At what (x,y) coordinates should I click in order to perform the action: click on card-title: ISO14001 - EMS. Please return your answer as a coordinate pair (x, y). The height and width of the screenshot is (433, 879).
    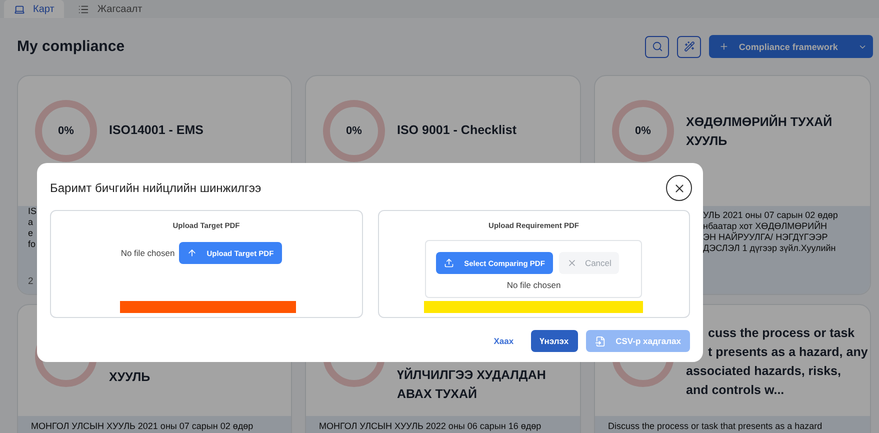
    Looking at the image, I should click on (156, 130).